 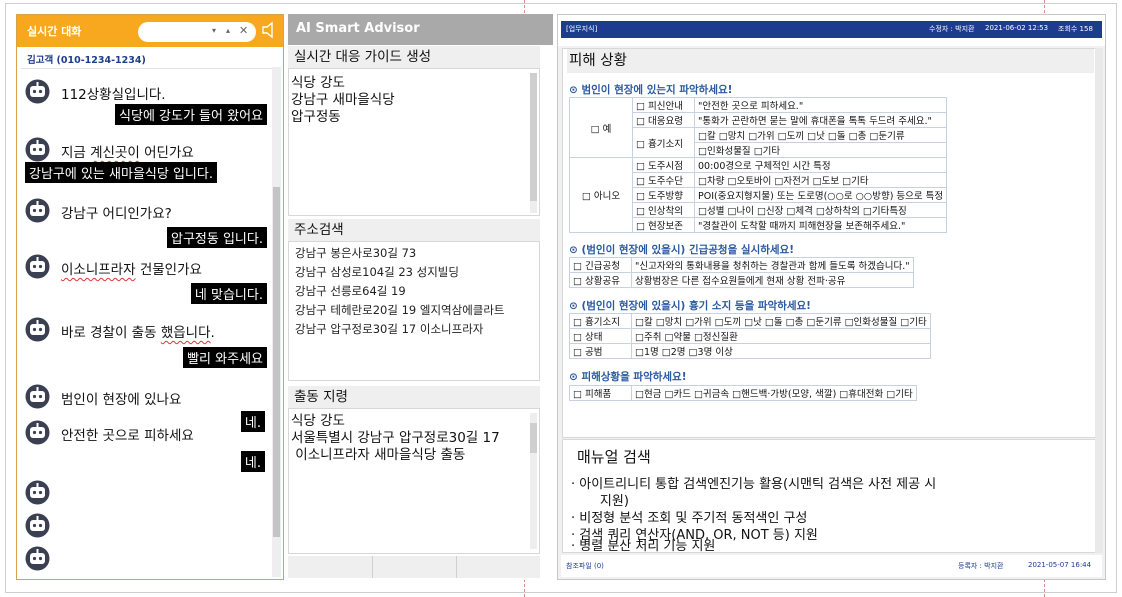 I want to click on guide-scrollbar, so click(x=533, y=143).